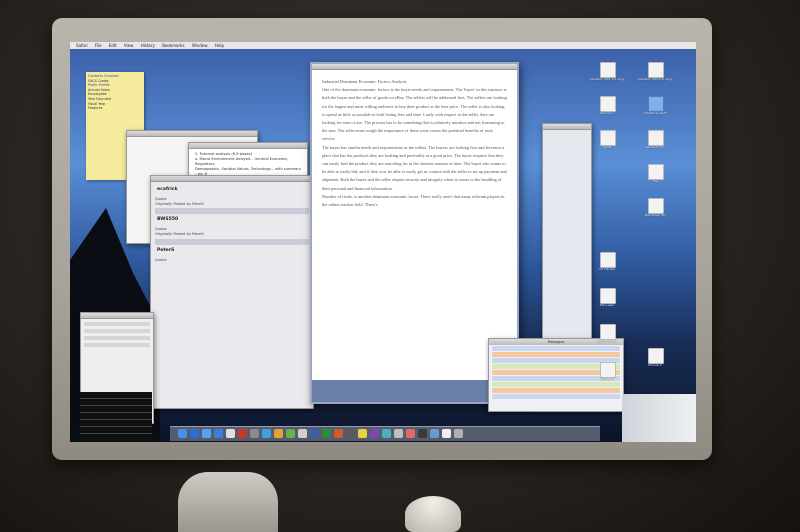  What do you see at coordinates (607, 79) in the screenshot?
I see `desktop-icon-label: Plankton Mini 1.0.dmg` at bounding box center [607, 79].